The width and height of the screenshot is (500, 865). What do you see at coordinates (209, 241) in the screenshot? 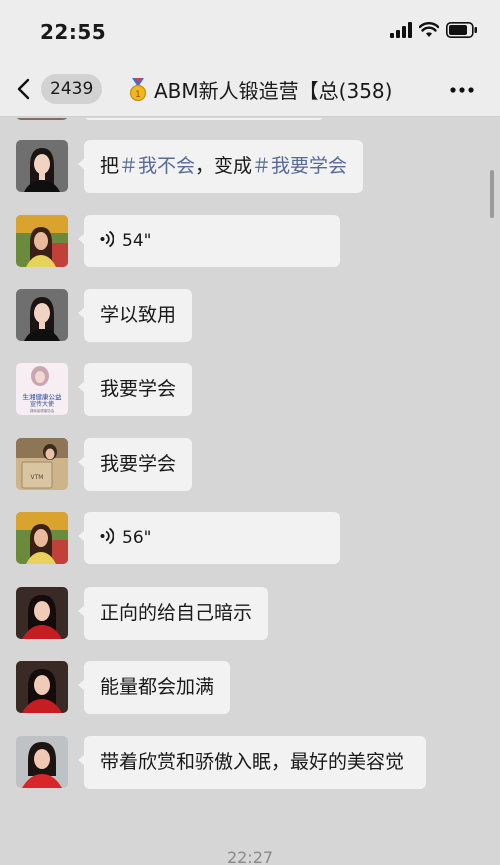
I see `voice-message-bubble: 54"` at bounding box center [209, 241].